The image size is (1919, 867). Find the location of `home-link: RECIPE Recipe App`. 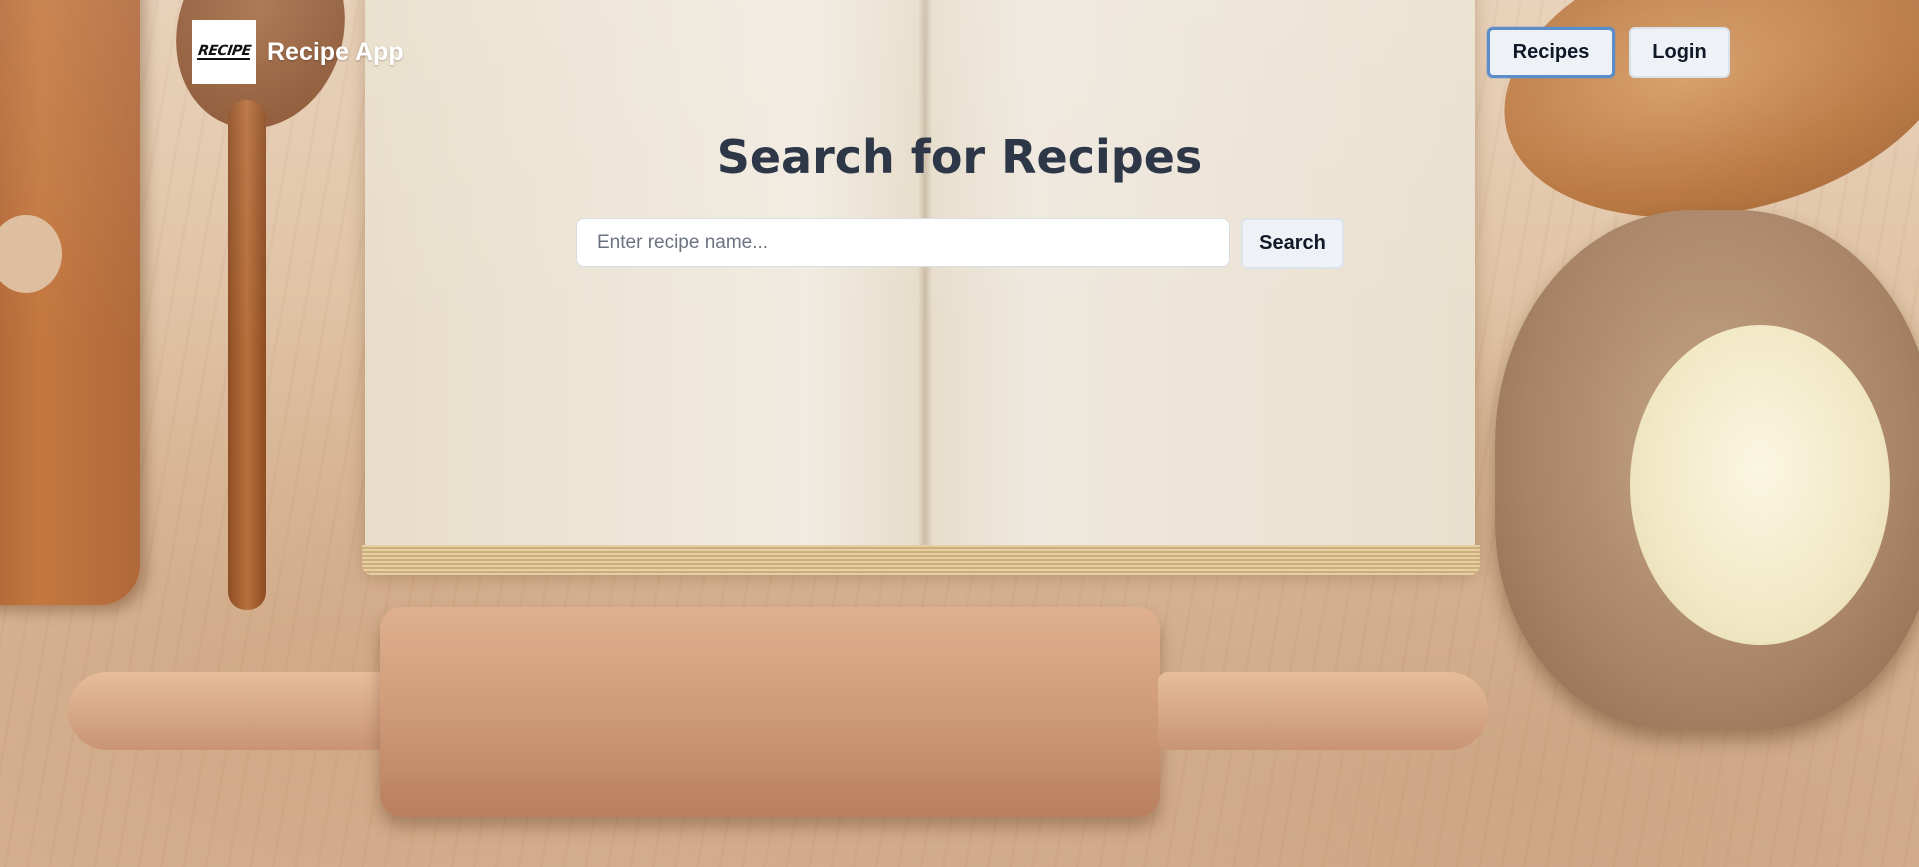

home-link: RECIPE Recipe App is located at coordinates (298, 52).